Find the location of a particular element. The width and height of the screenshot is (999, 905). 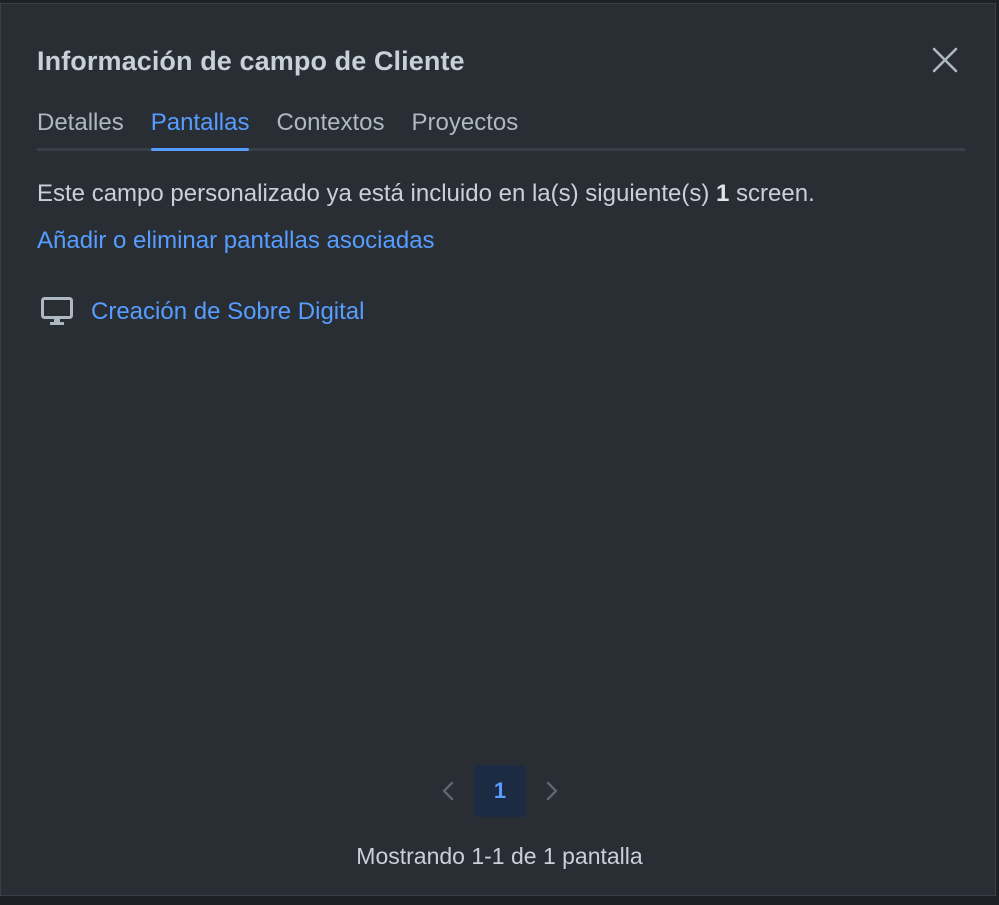

next-page-button is located at coordinates (552, 791).